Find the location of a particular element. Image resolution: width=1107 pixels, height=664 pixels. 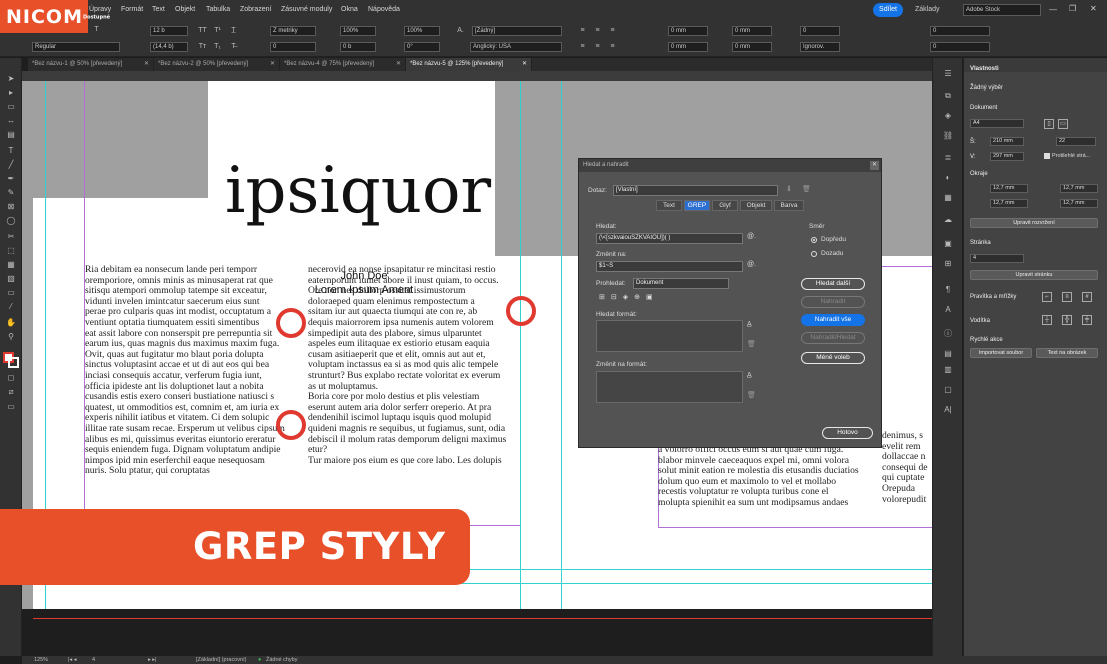

justify-icon: ≡ is located at coordinates (582, 46).